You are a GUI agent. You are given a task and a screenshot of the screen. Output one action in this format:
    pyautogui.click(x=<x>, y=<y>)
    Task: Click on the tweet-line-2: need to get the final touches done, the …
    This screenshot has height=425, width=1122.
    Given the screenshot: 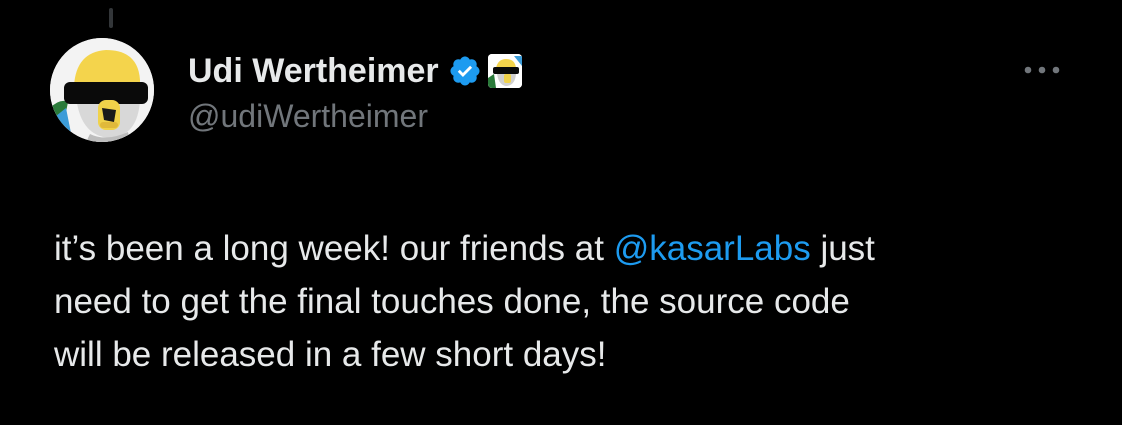 What is the action you would take?
    pyautogui.click(x=452, y=301)
    